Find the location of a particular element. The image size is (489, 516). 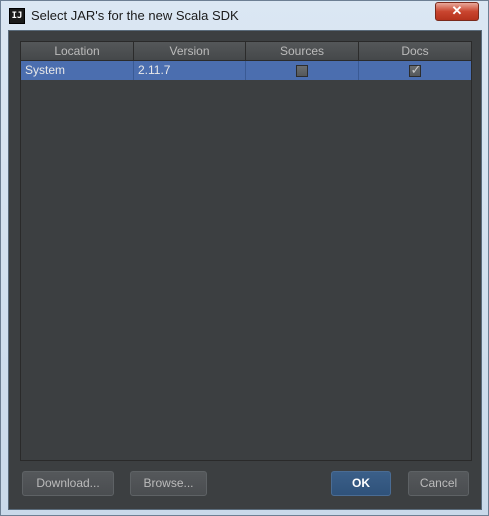

ok-button: OK is located at coordinates (361, 483).